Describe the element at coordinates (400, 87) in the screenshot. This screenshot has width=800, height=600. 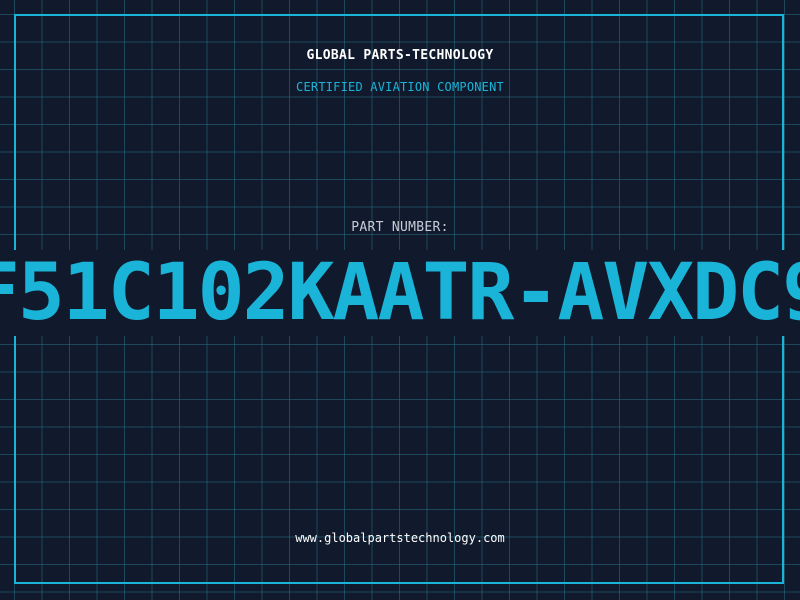
I see `certification-subtitle: CERTIFIED AVIATION COMPONENT` at that location.